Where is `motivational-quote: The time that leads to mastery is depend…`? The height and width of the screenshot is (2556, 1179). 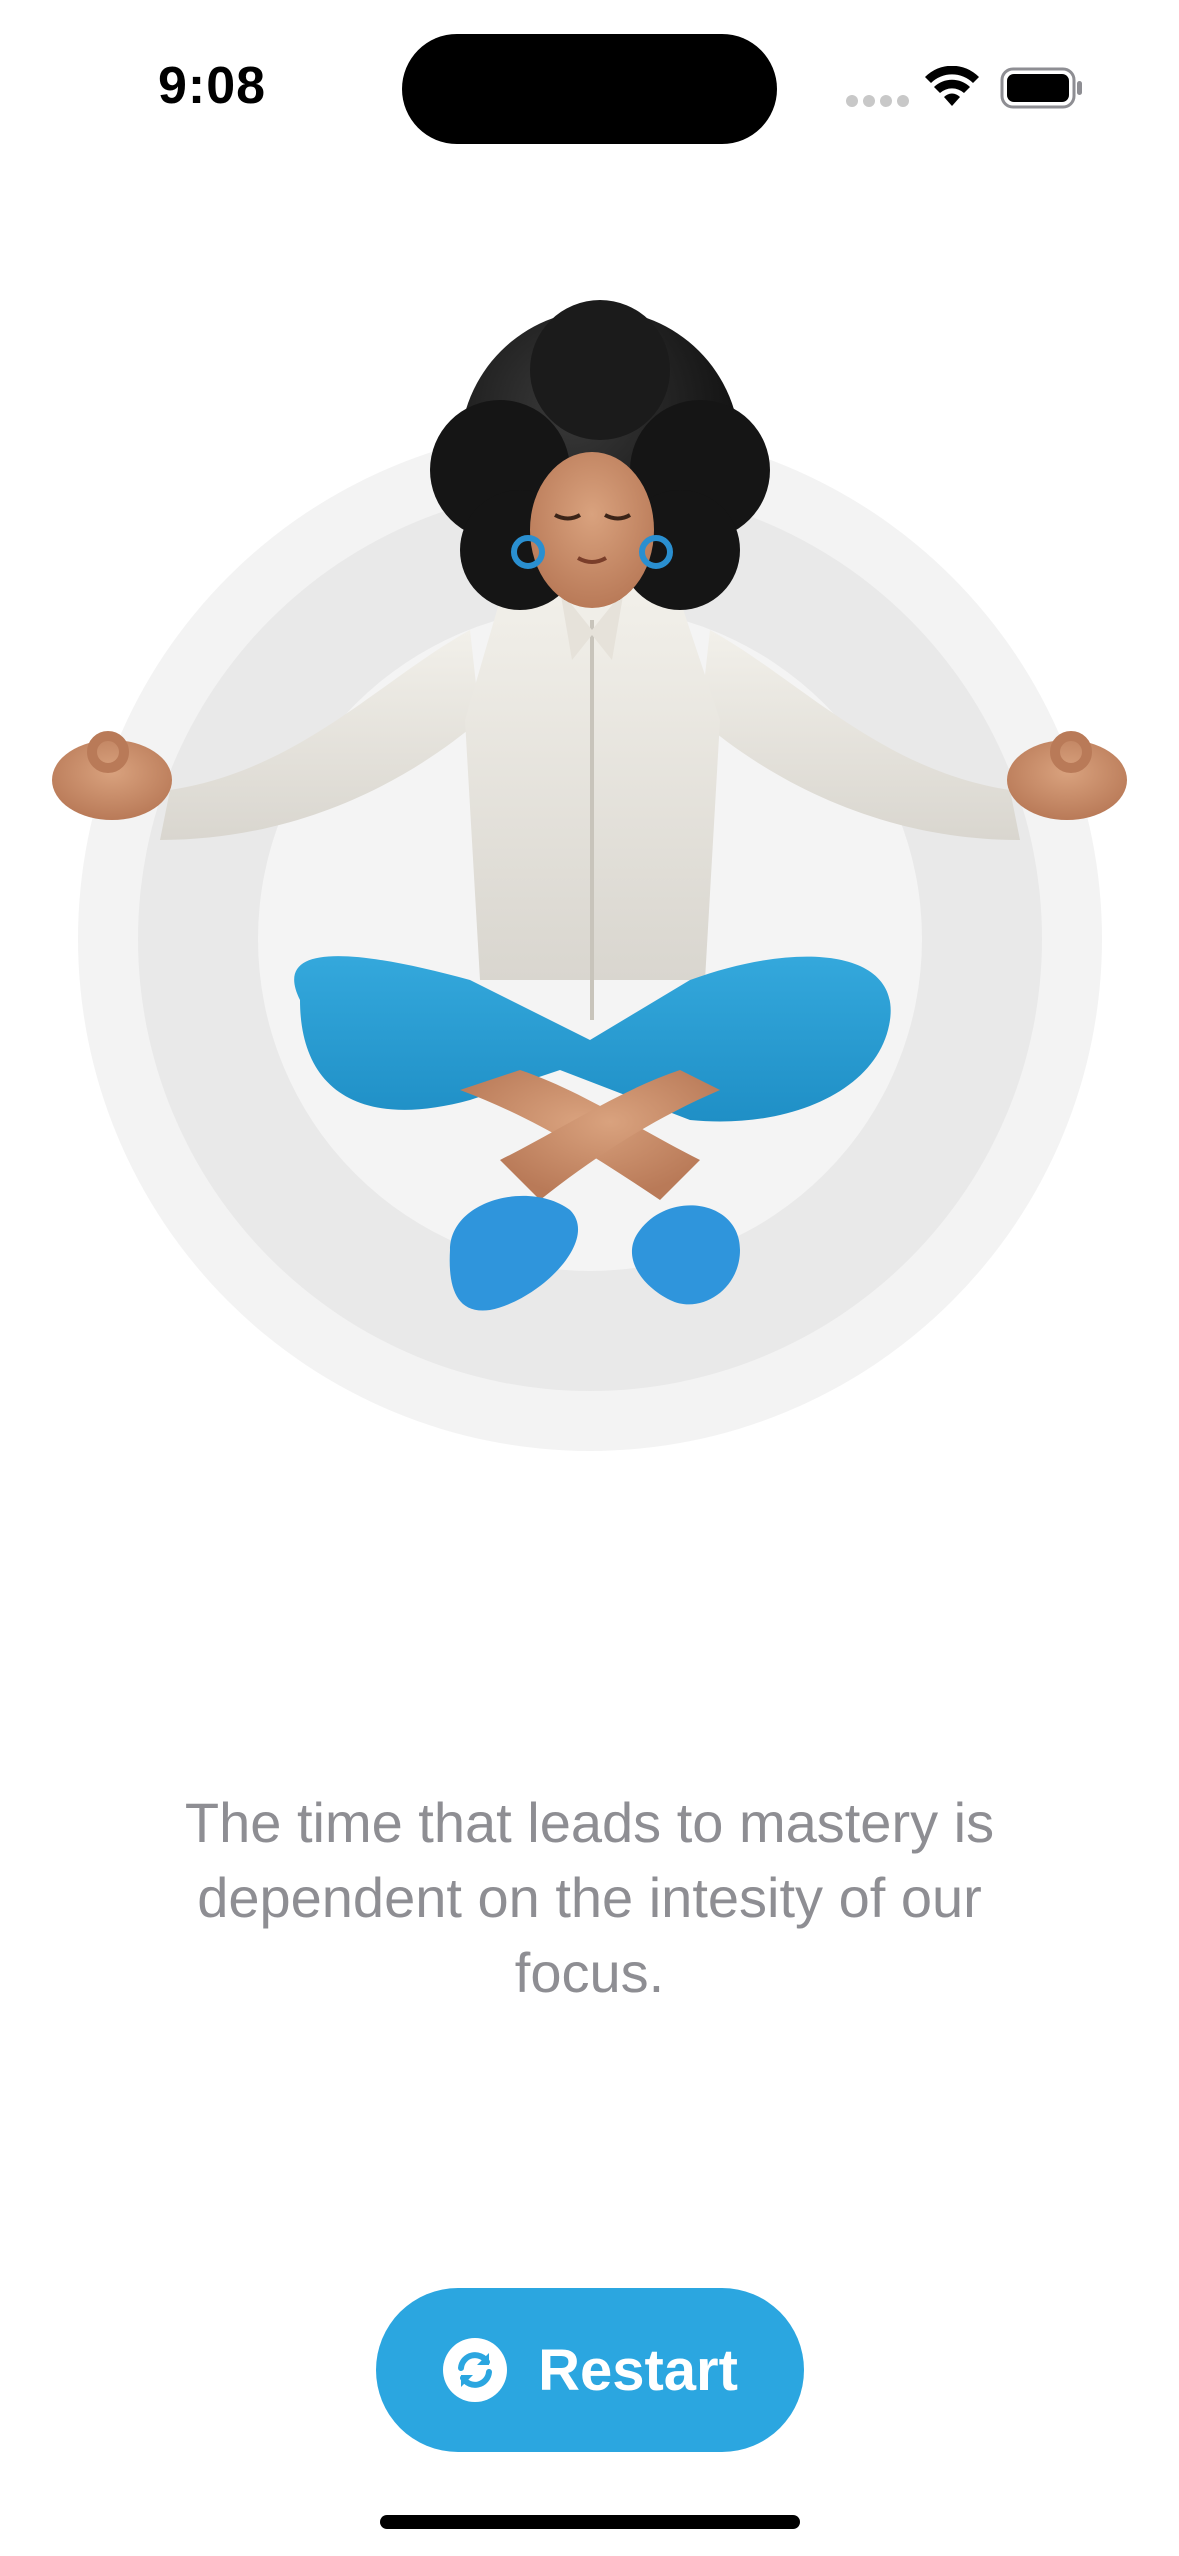 motivational-quote: The time that leads to mastery is depend… is located at coordinates (589, 1897).